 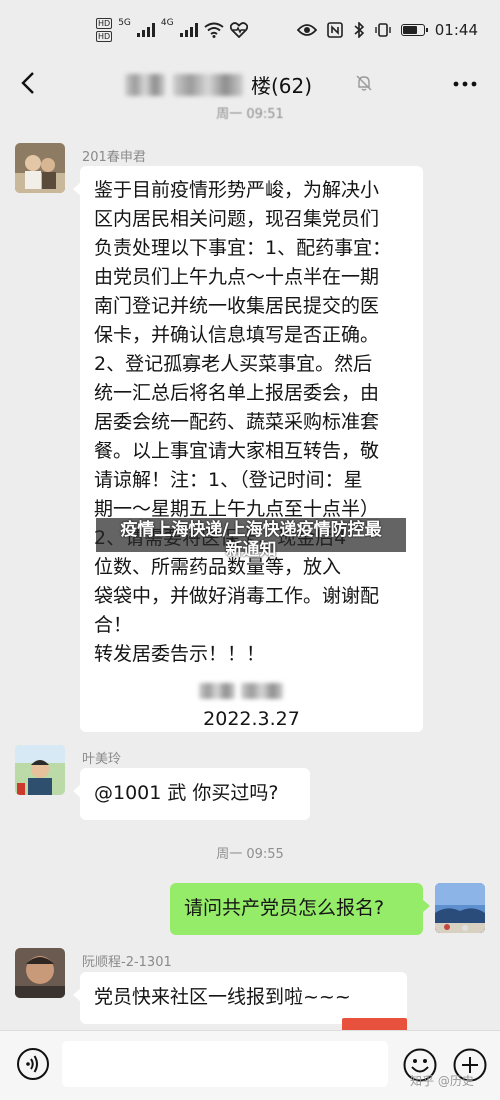 I want to click on status-right-icons: 01:44, so click(x=387, y=30).